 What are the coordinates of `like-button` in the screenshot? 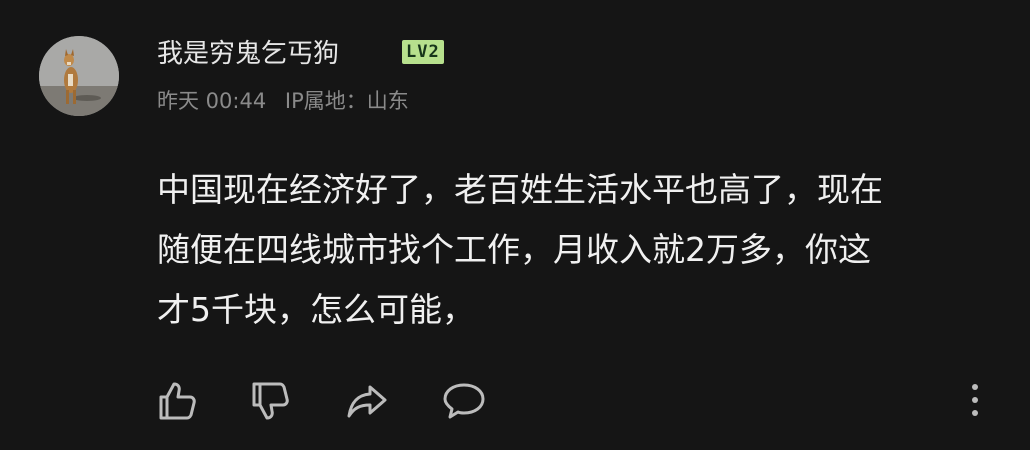 It's located at (178, 401).